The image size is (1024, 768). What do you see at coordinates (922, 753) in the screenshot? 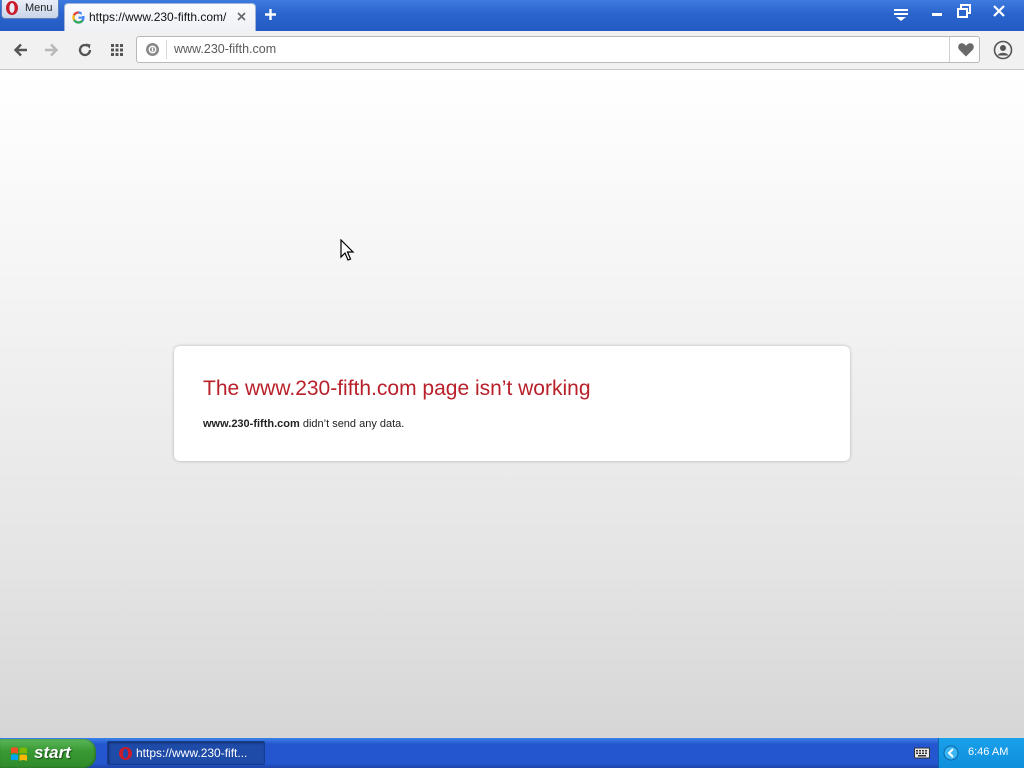
I see `keyboard-icon` at bounding box center [922, 753].